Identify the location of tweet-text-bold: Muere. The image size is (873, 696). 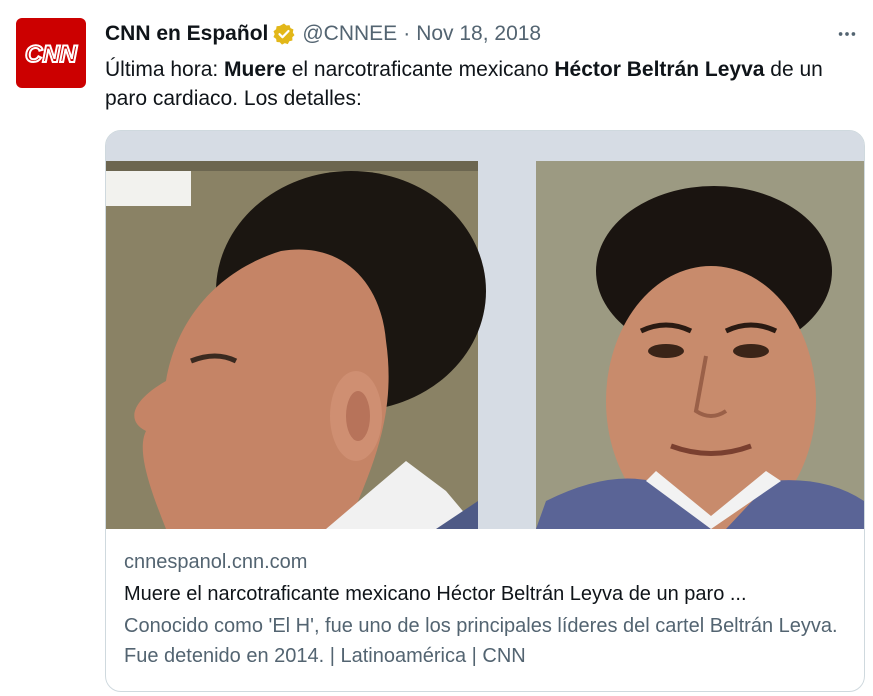
(255, 69).